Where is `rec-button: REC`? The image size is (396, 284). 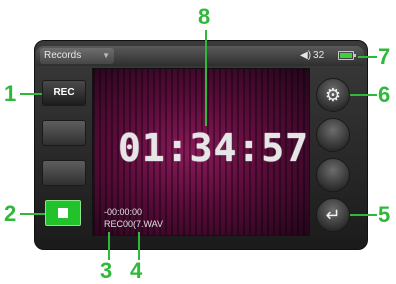 rec-button: REC is located at coordinates (64, 93).